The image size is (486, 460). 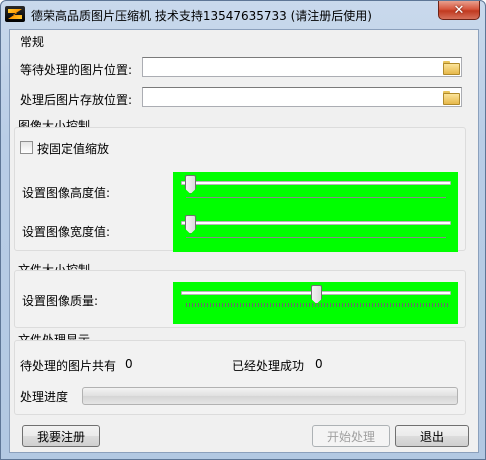 I want to click on width-slider-thumb, so click(x=190, y=224).